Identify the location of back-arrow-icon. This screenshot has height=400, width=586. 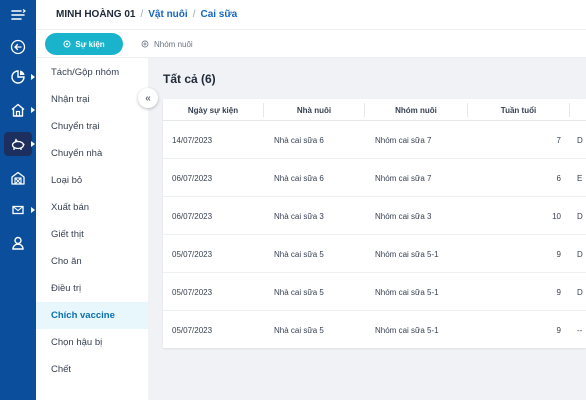
(18, 47).